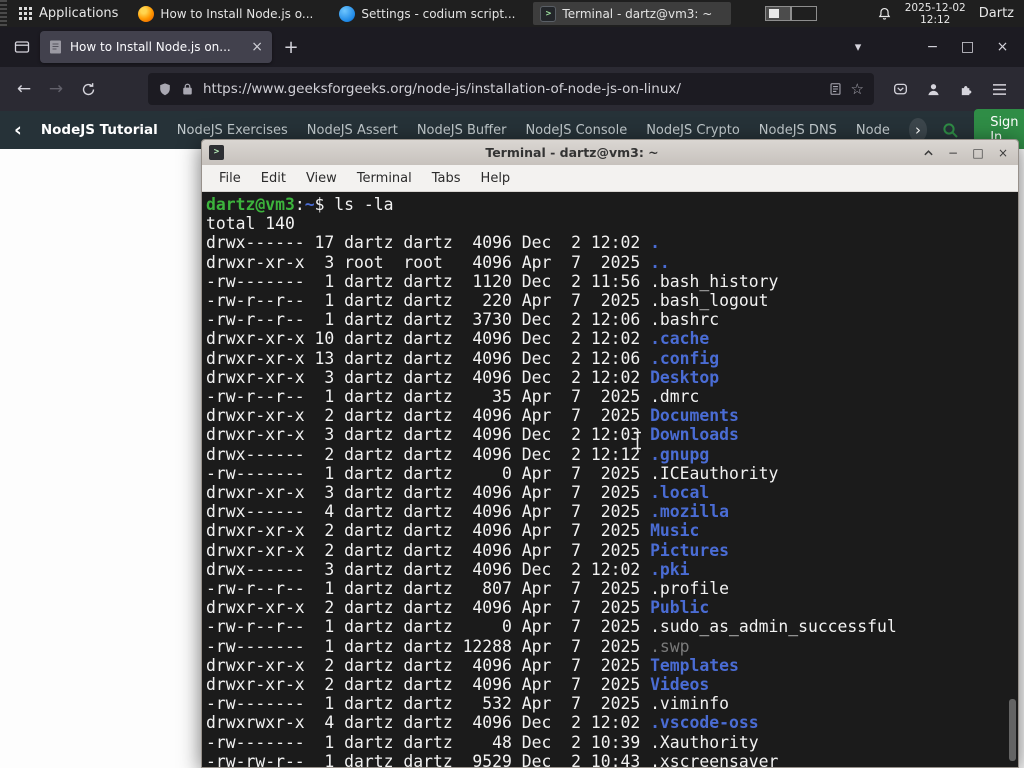 The width and height of the screenshot is (1024, 768). Describe the element at coordinates (230, 178) in the screenshot. I see `menu-file: File` at that location.